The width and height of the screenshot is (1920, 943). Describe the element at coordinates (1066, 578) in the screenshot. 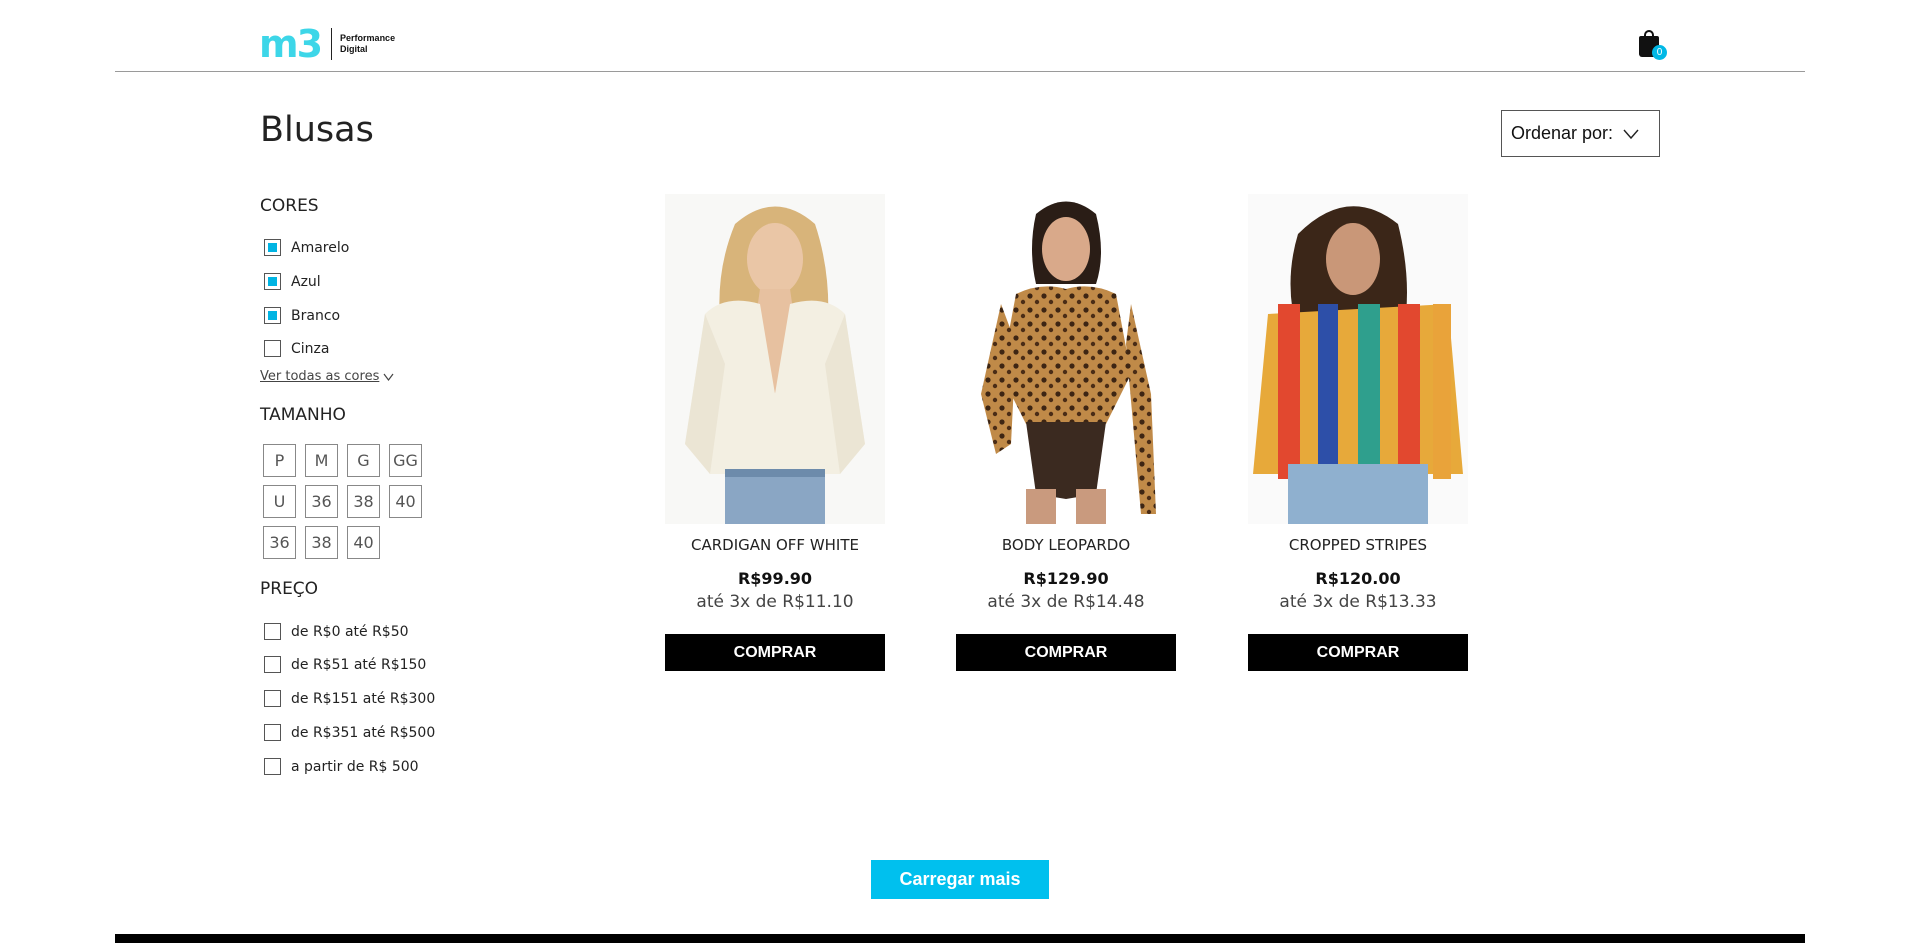

I see `product-price: R$129.90` at that location.